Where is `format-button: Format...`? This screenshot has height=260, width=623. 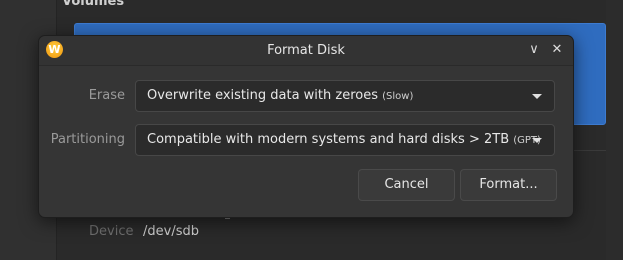
format-button: Format... is located at coordinates (508, 185).